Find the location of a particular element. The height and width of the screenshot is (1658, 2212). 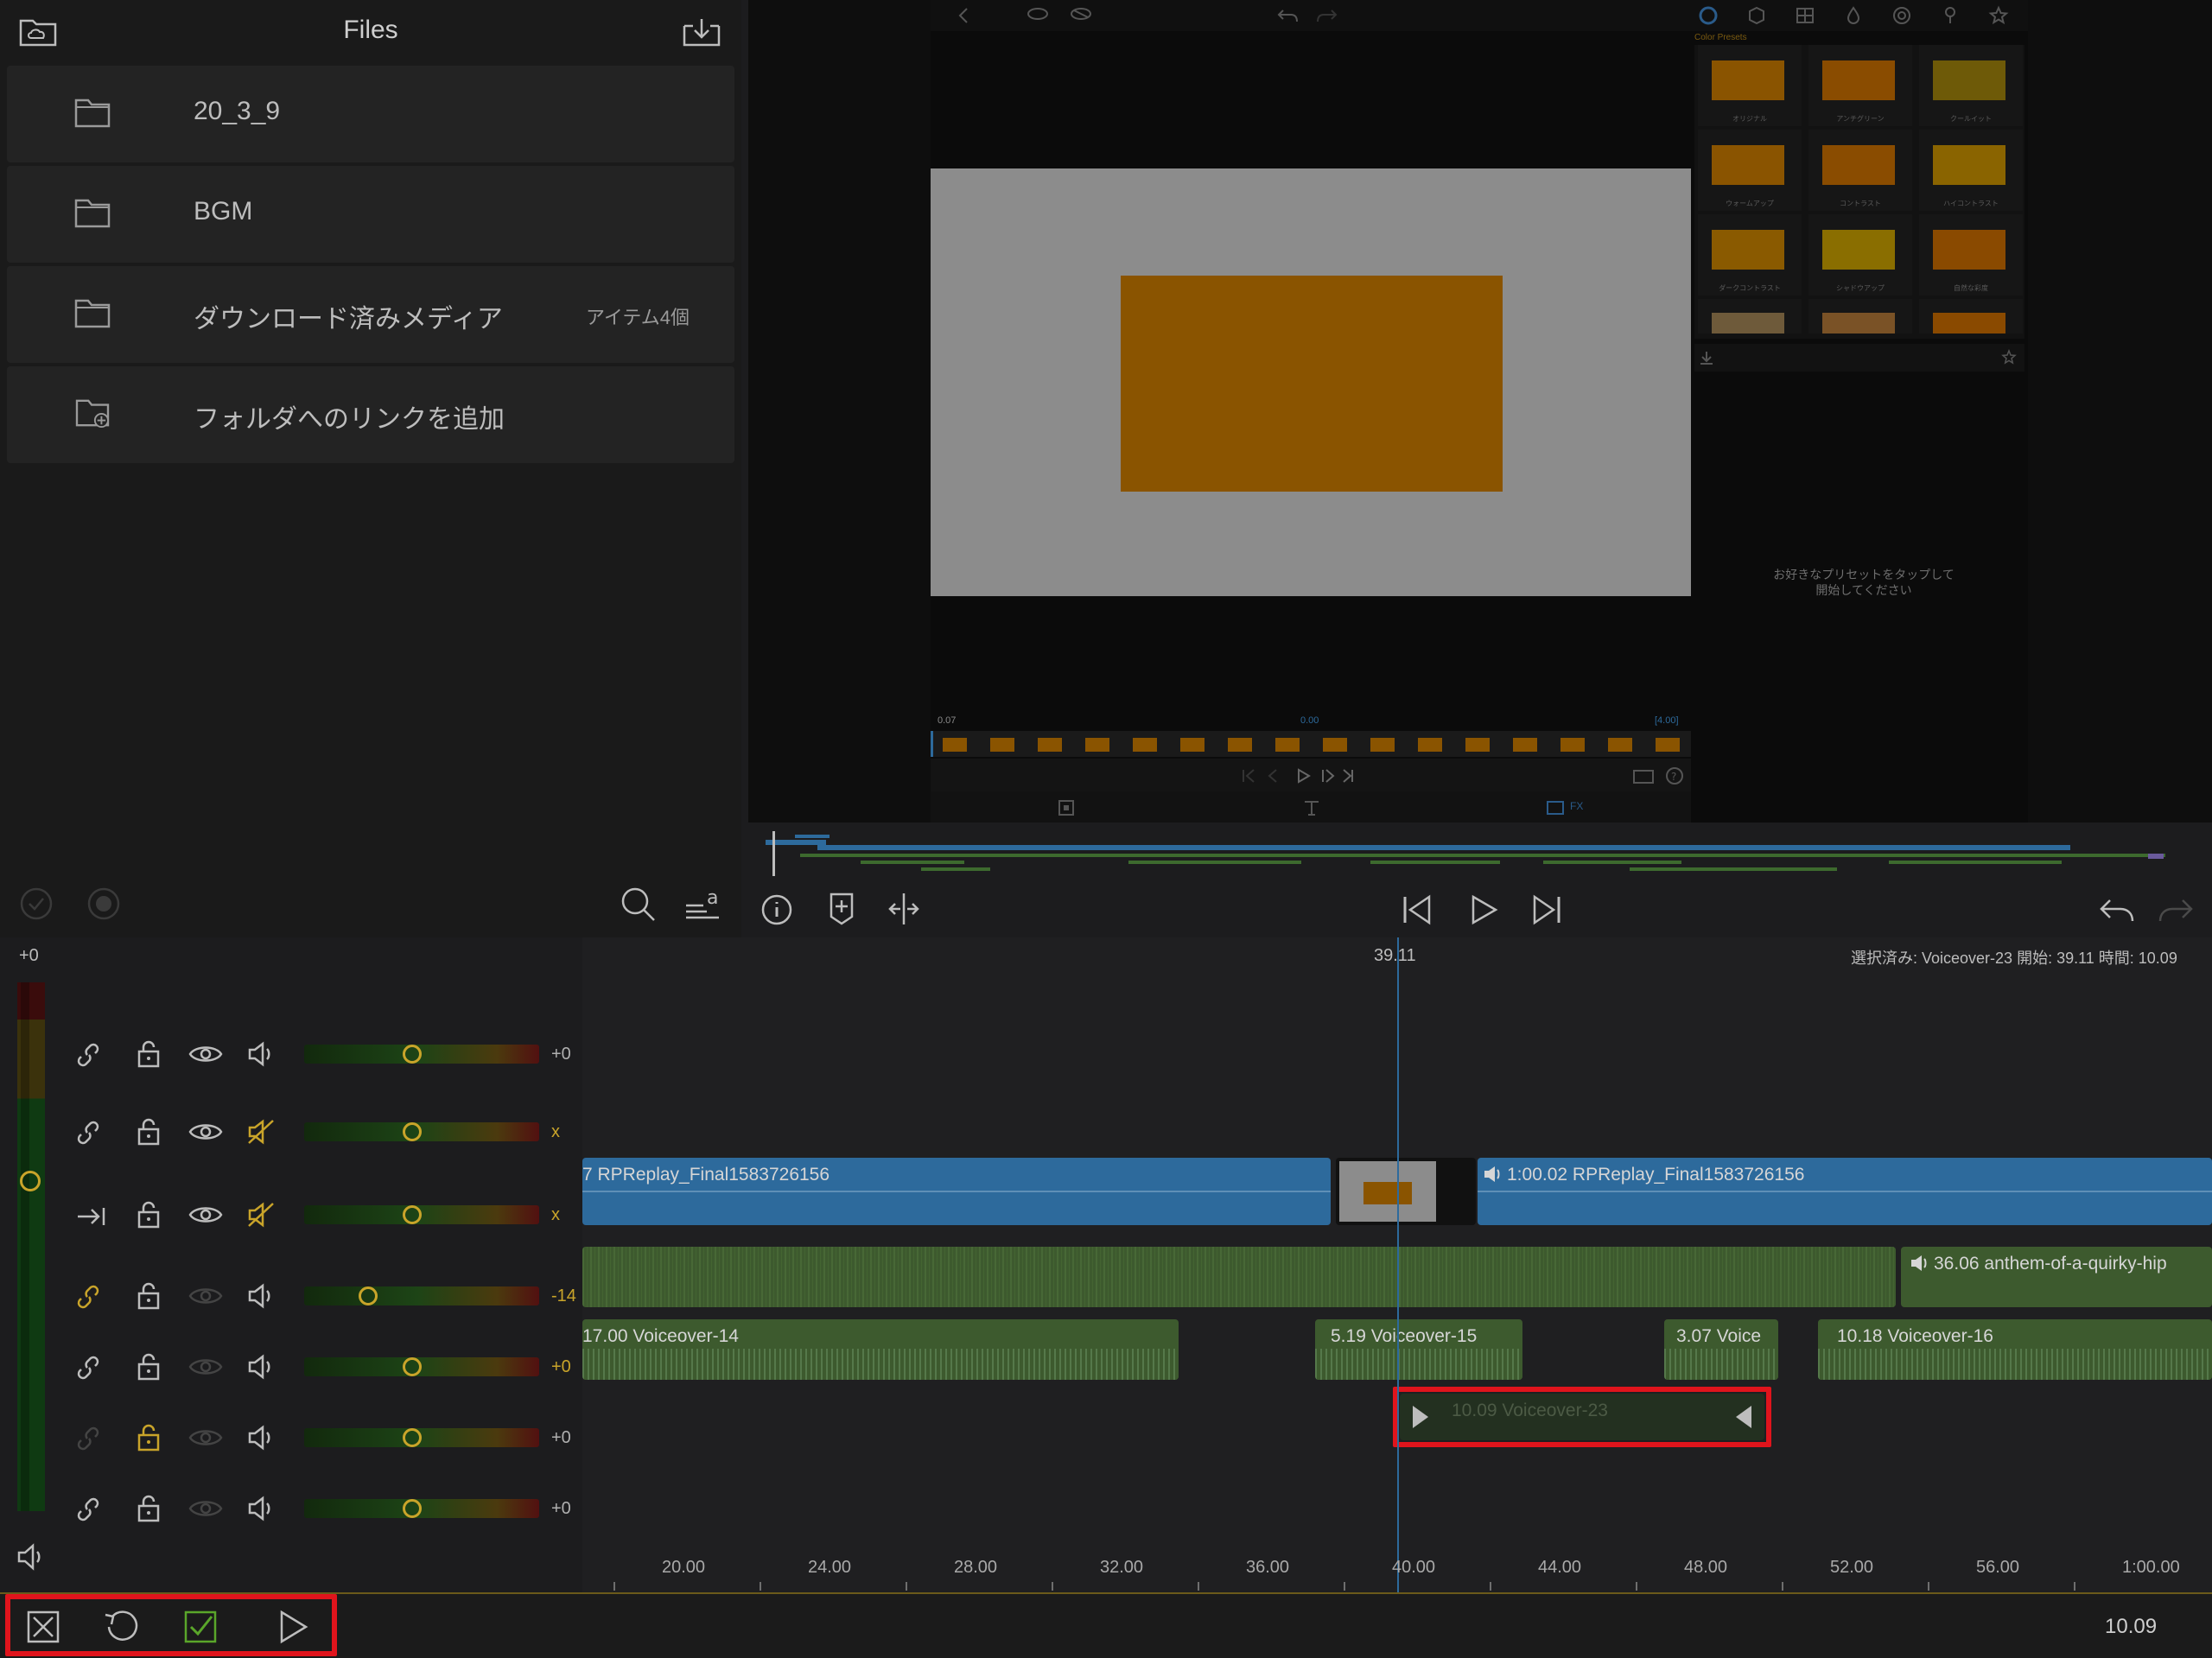

spiral-icon is located at coordinates (1901, 15).